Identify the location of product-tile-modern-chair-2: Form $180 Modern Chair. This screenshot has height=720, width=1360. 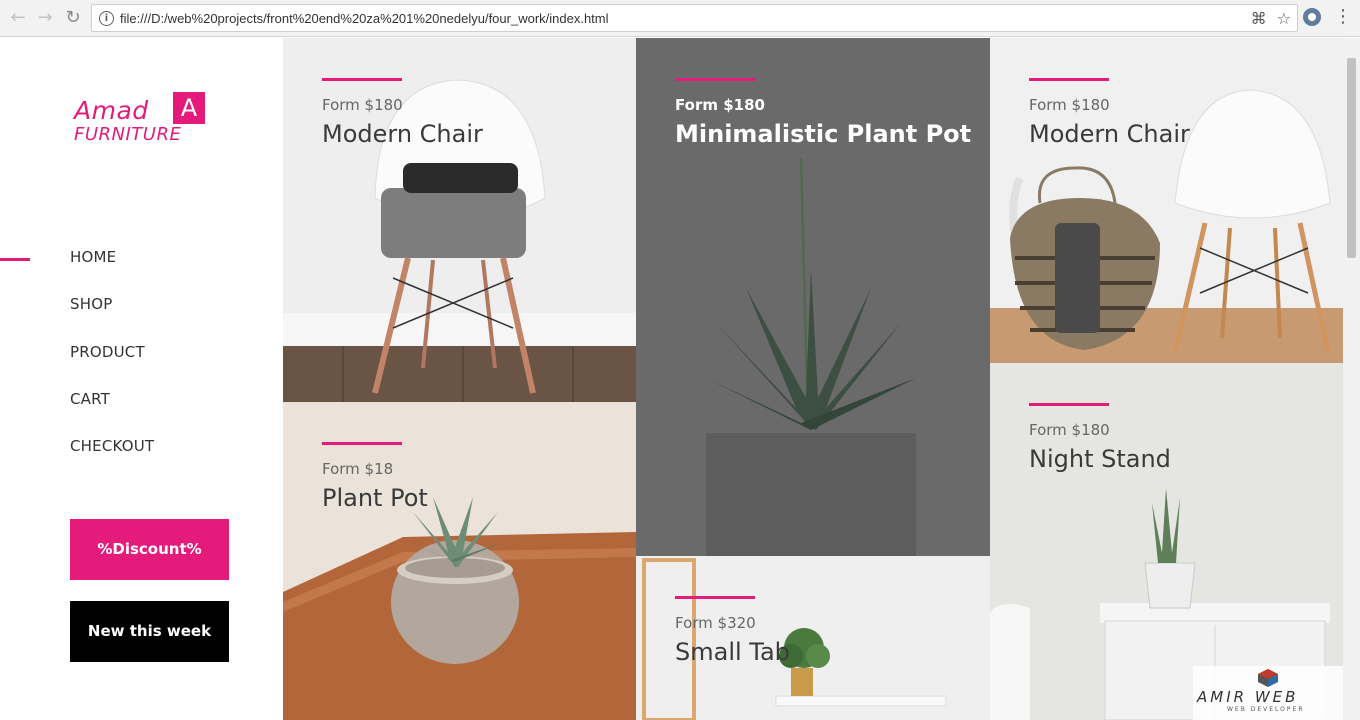
(1166, 200).